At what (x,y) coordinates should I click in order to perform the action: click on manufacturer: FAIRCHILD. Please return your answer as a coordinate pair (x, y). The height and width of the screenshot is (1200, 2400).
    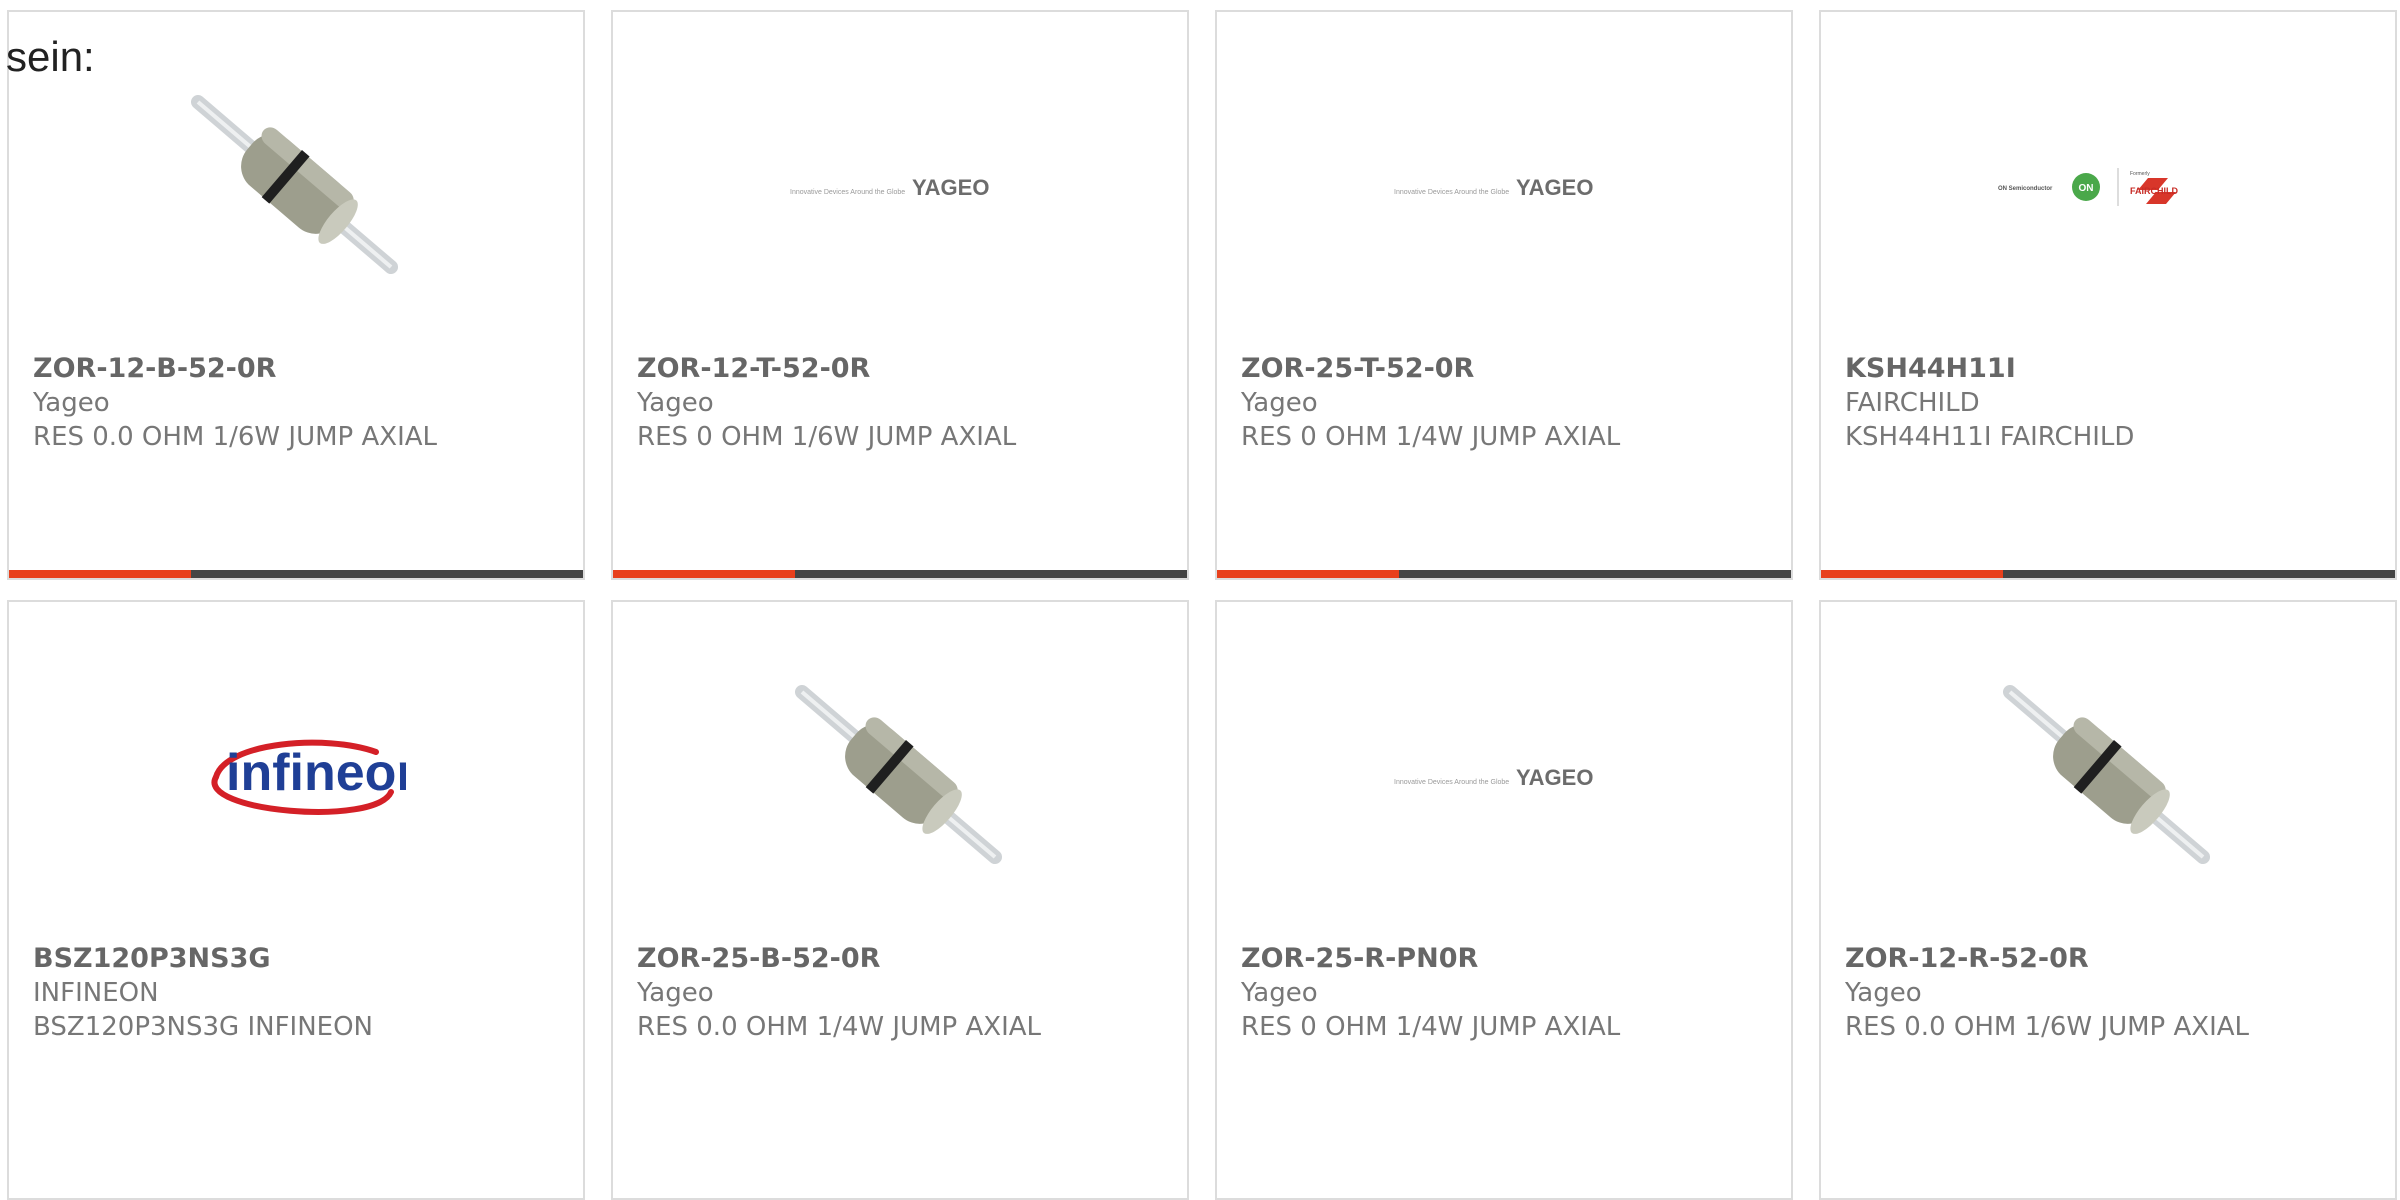
    Looking at the image, I should click on (1912, 403).